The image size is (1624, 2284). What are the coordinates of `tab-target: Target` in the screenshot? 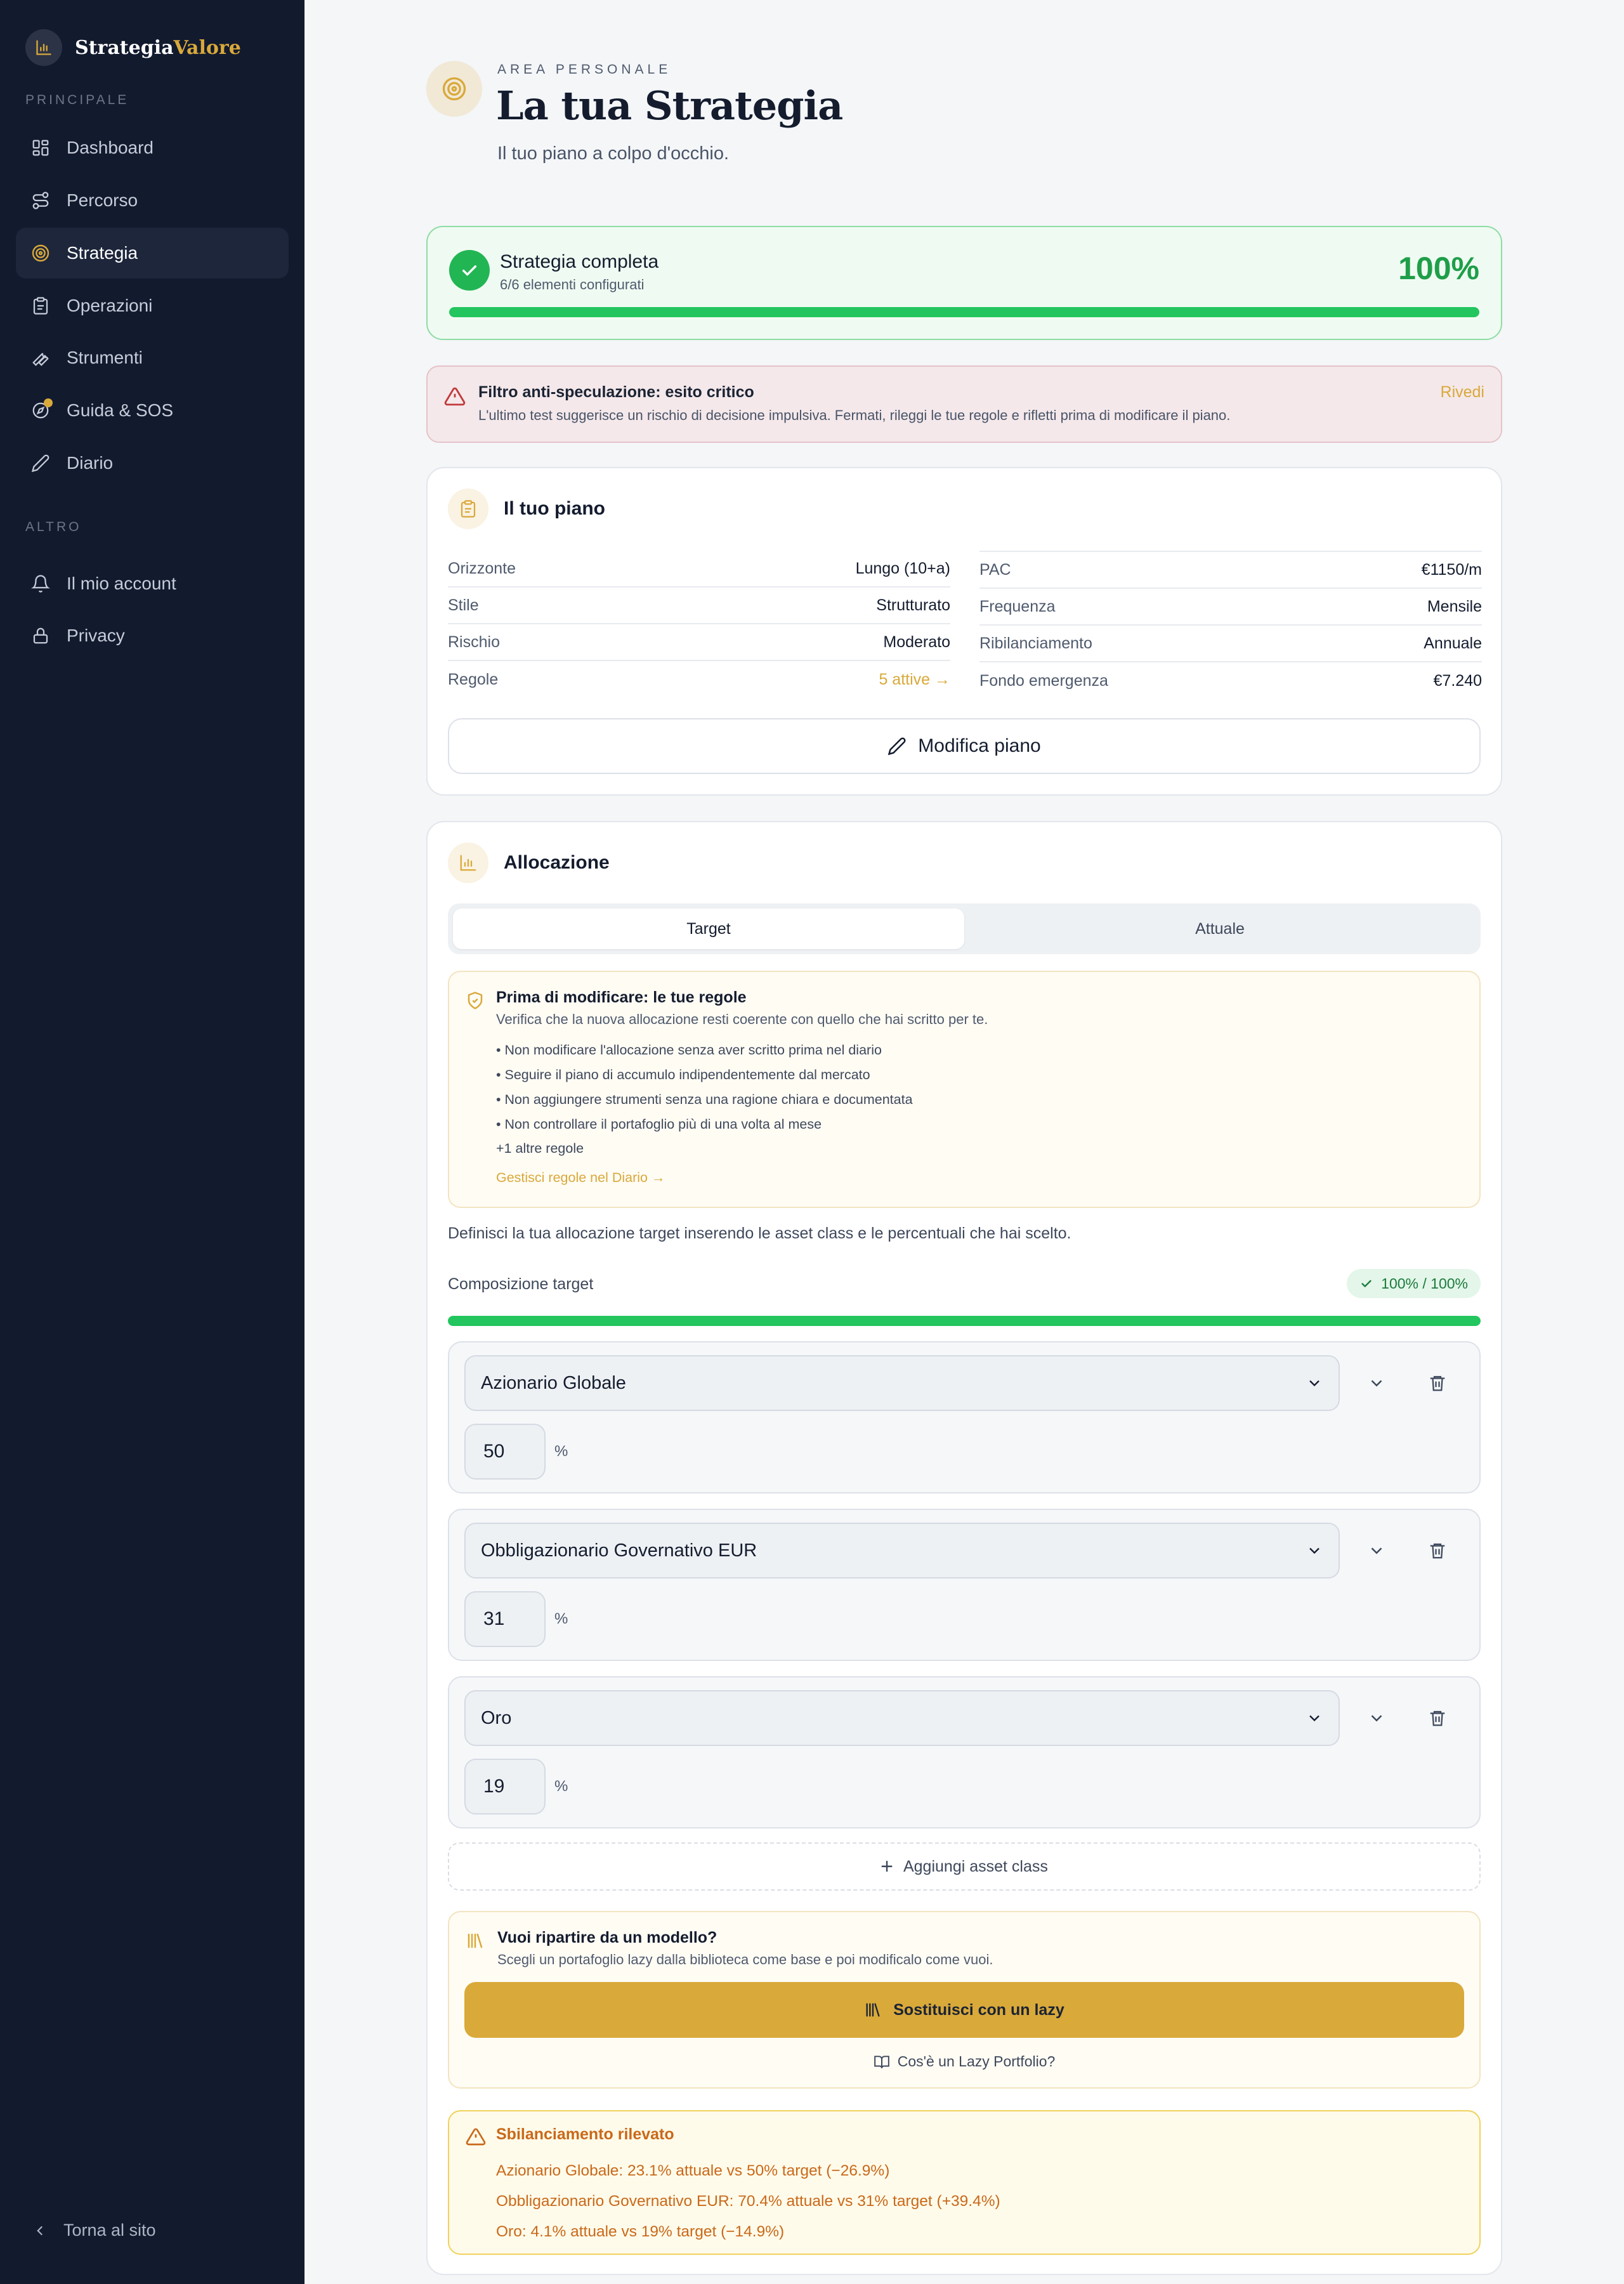 It's located at (709, 929).